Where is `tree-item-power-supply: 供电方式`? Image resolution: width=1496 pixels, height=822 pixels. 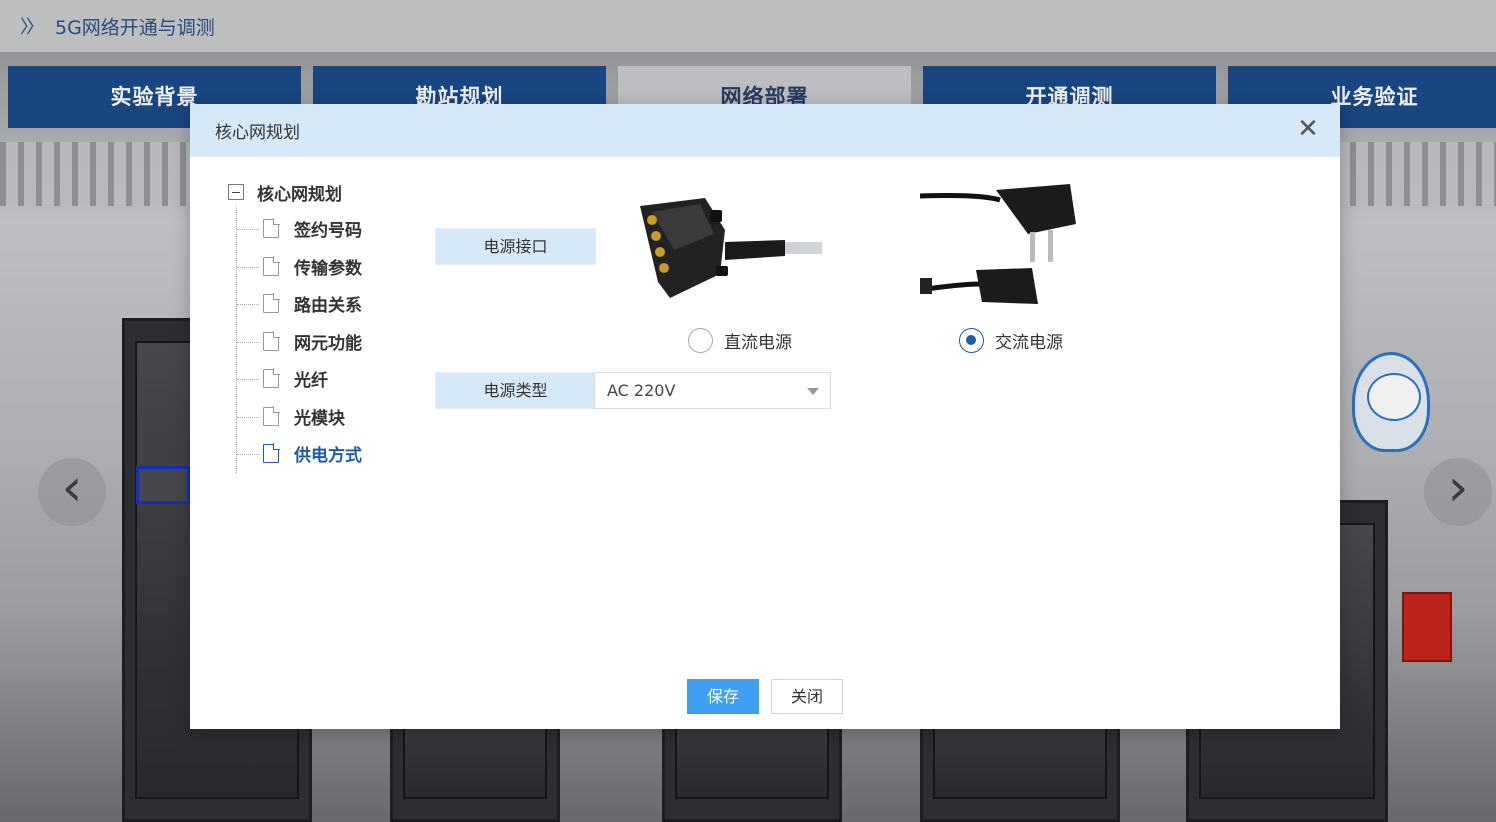 tree-item-power-supply: 供电方式 is located at coordinates (299, 454).